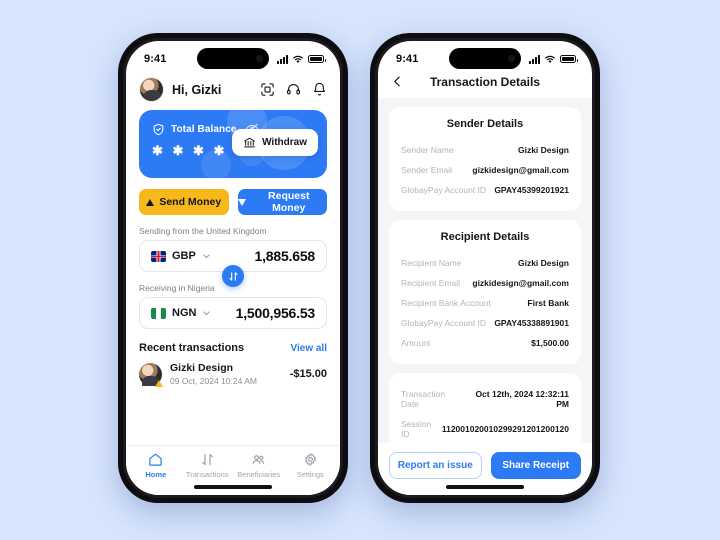  What do you see at coordinates (431, 263) in the screenshot?
I see `row-key: Recipient Name` at bounding box center [431, 263].